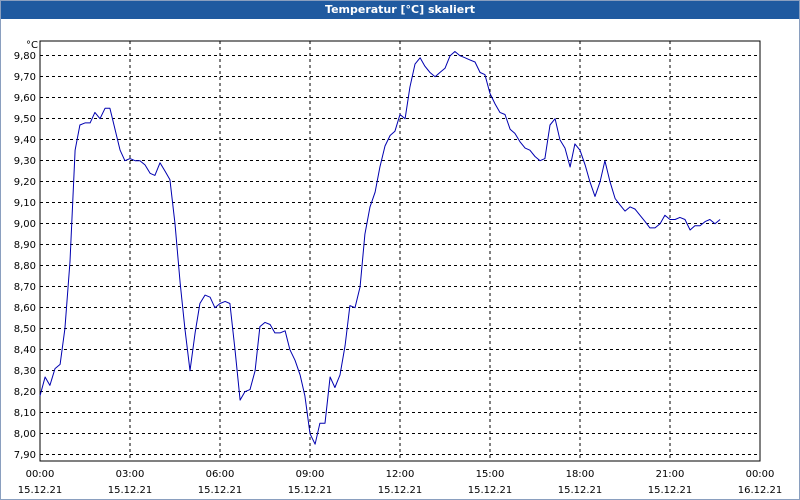  Describe the element at coordinates (490, 474) in the screenshot. I see `x-tick-time-label: 15:00` at that location.